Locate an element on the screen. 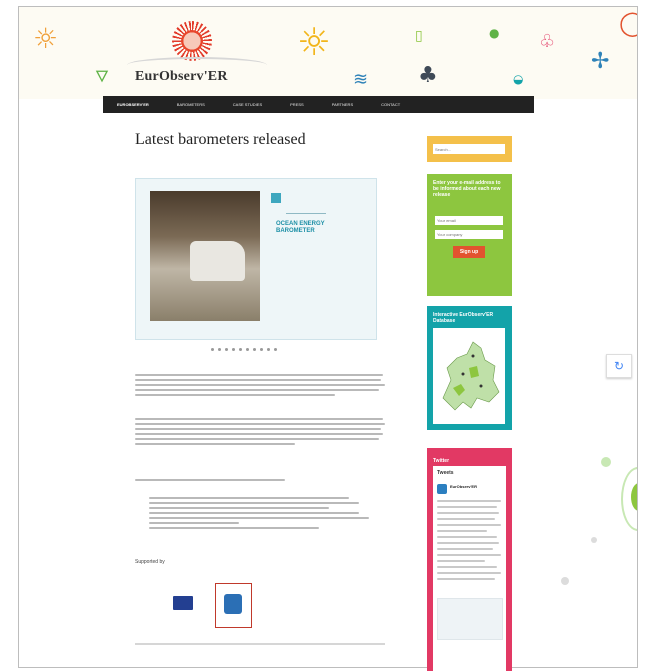 The width and height of the screenshot is (654, 671). database-box: Interactive EurObserv'ER Database is located at coordinates (469, 368).